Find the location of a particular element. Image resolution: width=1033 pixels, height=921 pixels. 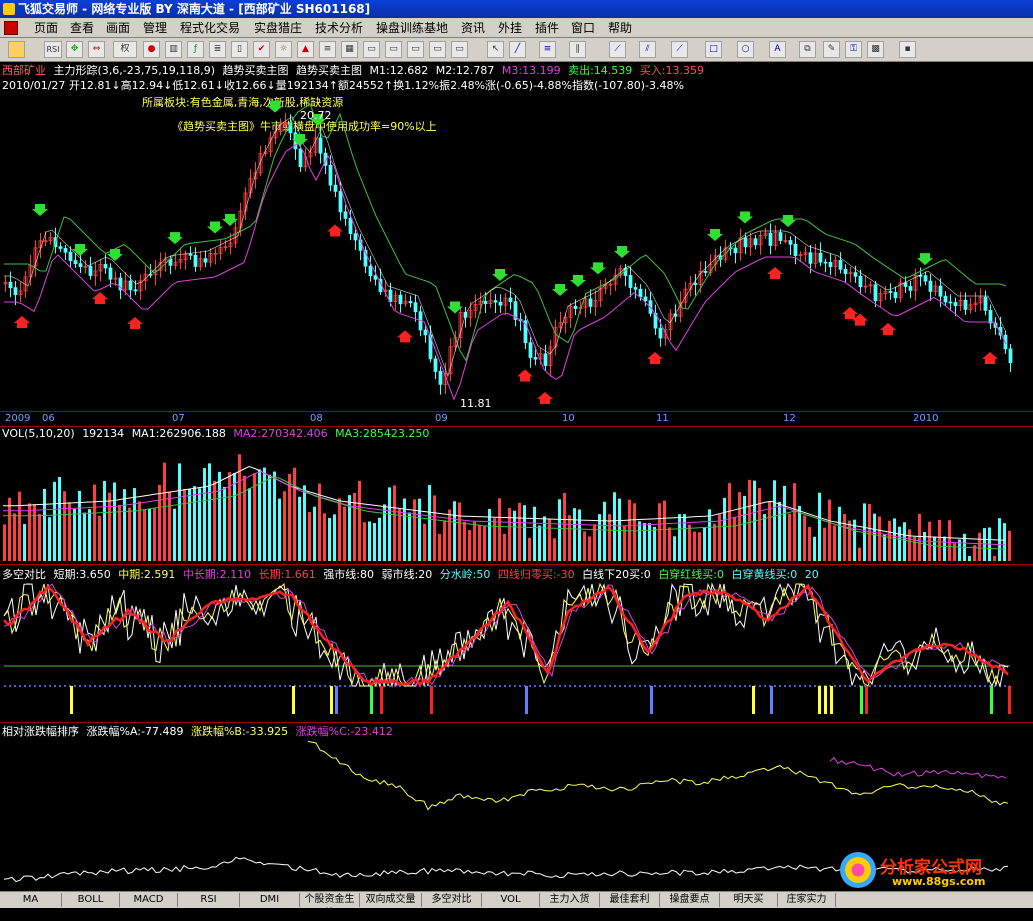

long-short-chart is located at coordinates (516, 651).